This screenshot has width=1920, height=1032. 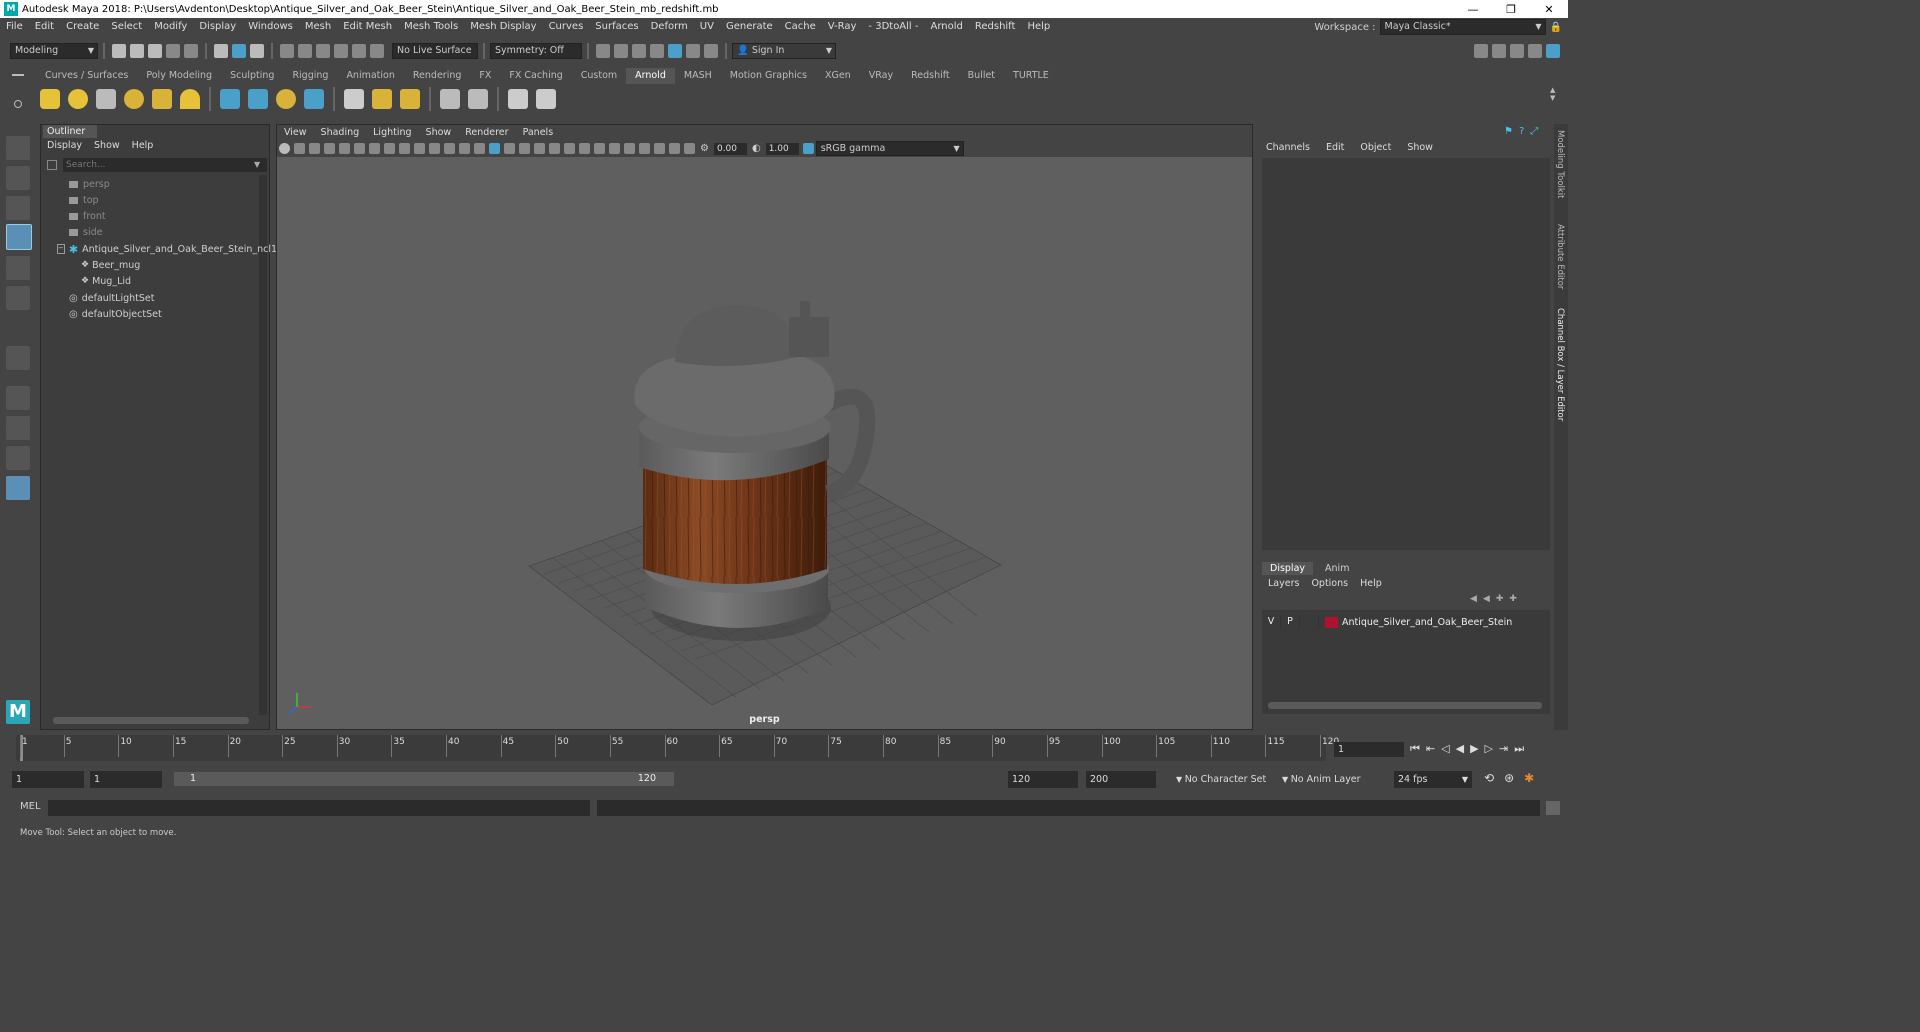 I want to click on shelf-tab-fx-caching: FX Caching, so click(x=535, y=76).